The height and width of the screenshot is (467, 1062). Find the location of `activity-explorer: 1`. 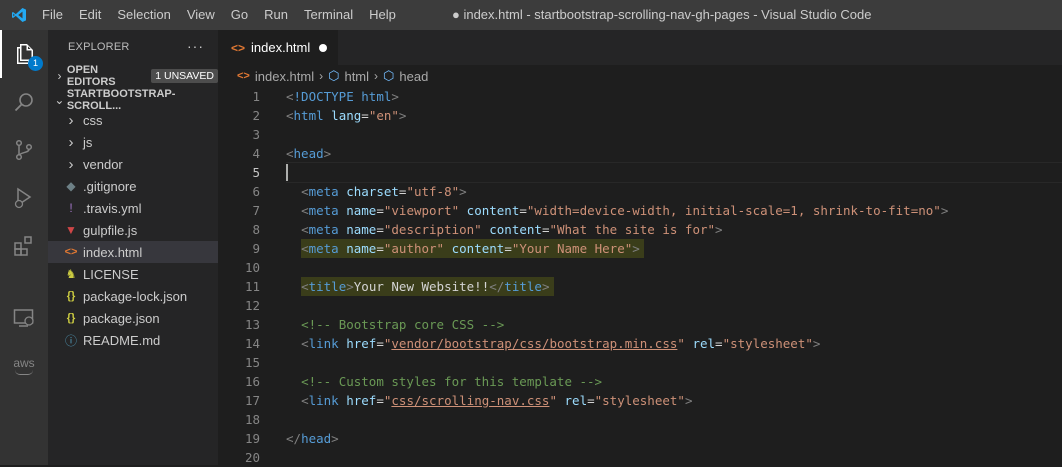

activity-explorer: 1 is located at coordinates (24, 54).